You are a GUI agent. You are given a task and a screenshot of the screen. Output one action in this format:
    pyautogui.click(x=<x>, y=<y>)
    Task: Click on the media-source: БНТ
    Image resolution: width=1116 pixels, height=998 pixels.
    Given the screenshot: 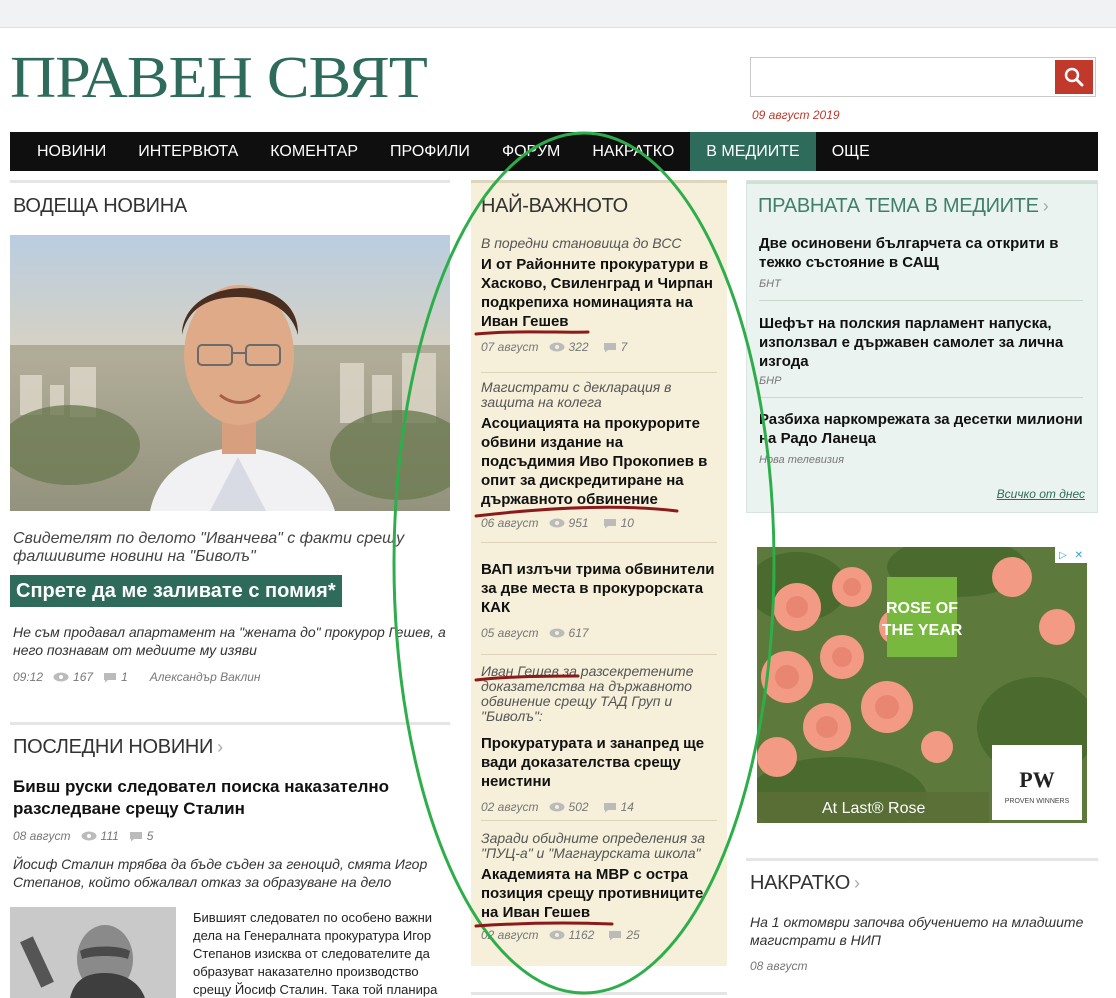 What is the action you would take?
    pyautogui.click(x=770, y=284)
    